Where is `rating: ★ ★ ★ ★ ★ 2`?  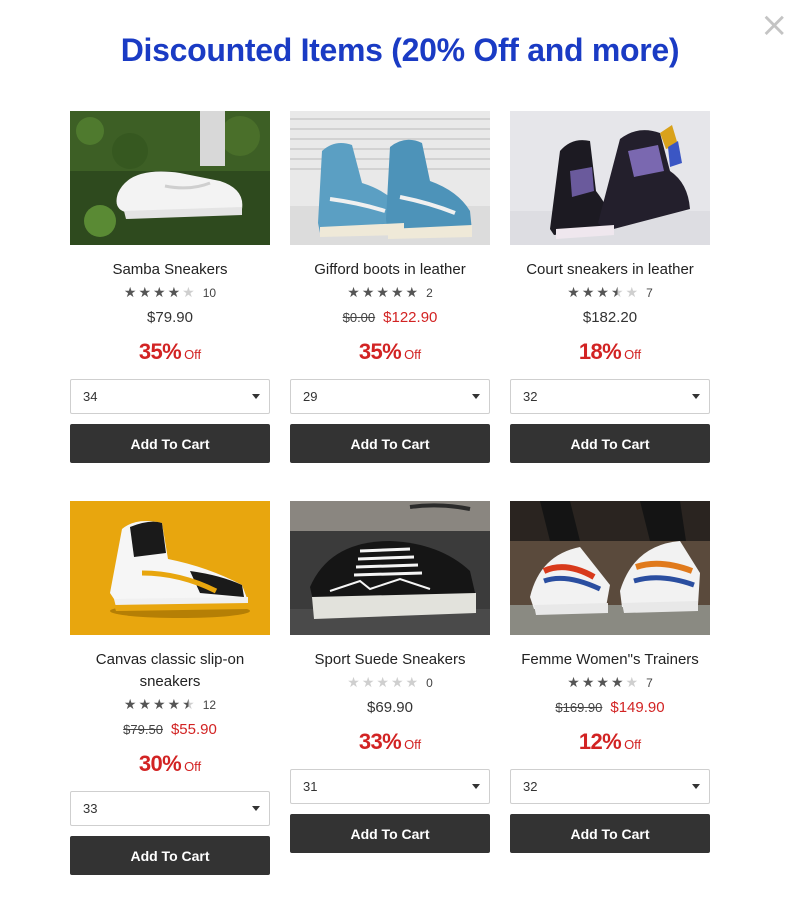 rating: ★ ★ ★ ★ ★ 2 is located at coordinates (390, 293).